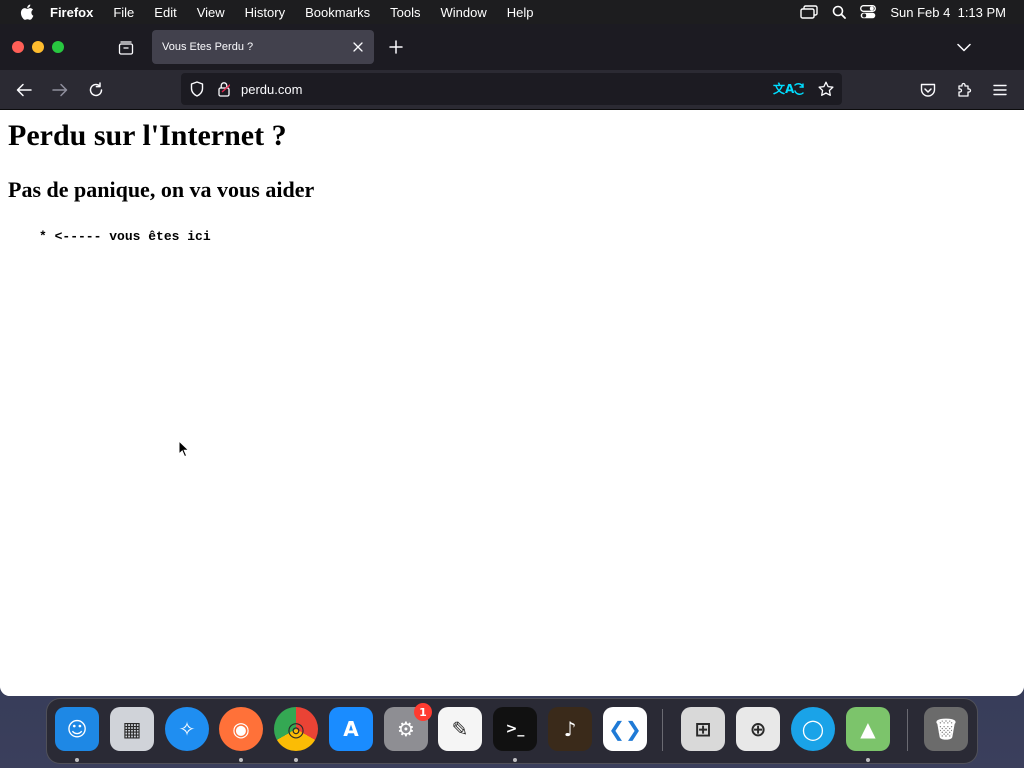 This screenshot has height=768, width=1024. Describe the element at coordinates (358, 47) in the screenshot. I see `tab-close-icon` at that location.